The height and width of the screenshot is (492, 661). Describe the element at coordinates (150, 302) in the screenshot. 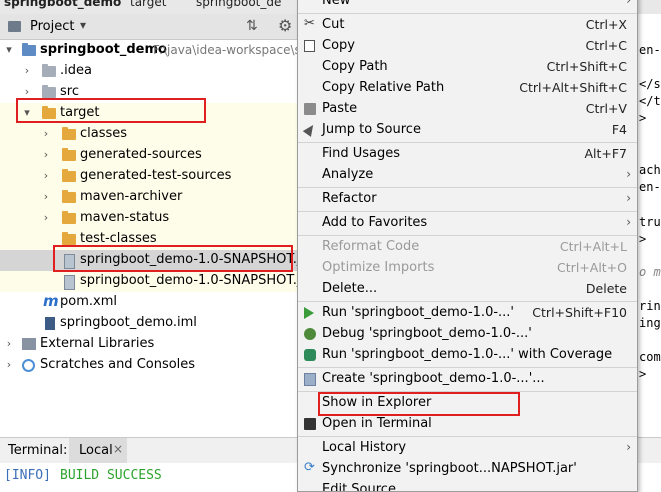

I see `tree-row-pom: m pom.xml` at that location.